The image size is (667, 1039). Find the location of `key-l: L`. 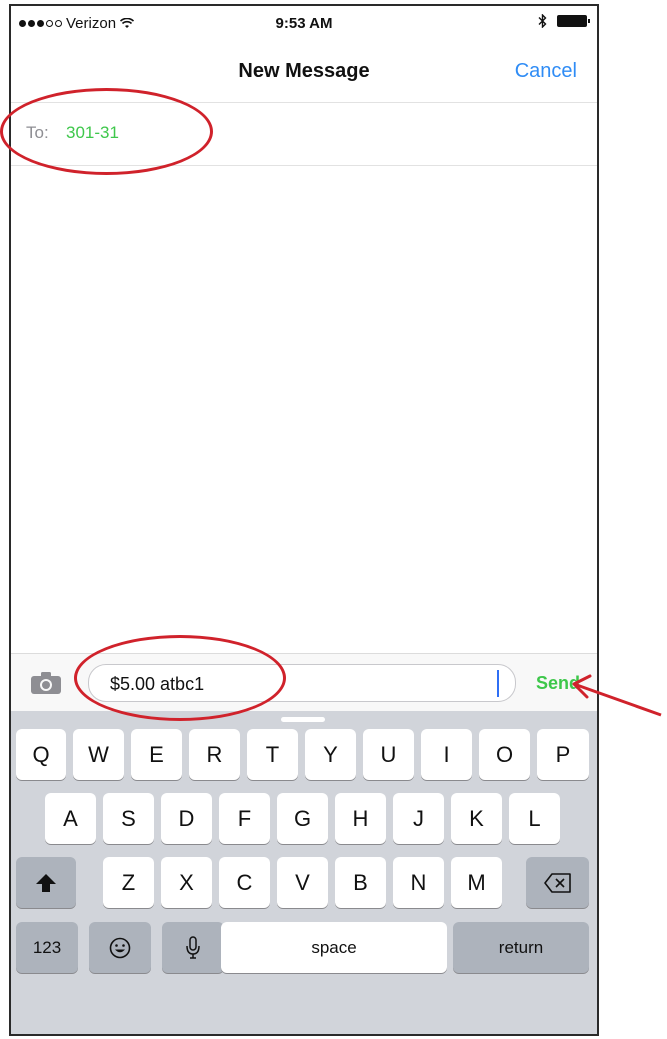

key-l: L is located at coordinates (534, 818).